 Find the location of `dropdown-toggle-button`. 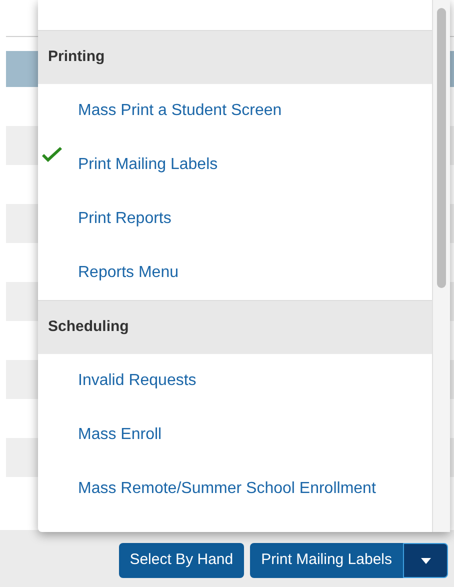

dropdown-toggle-button is located at coordinates (425, 560).